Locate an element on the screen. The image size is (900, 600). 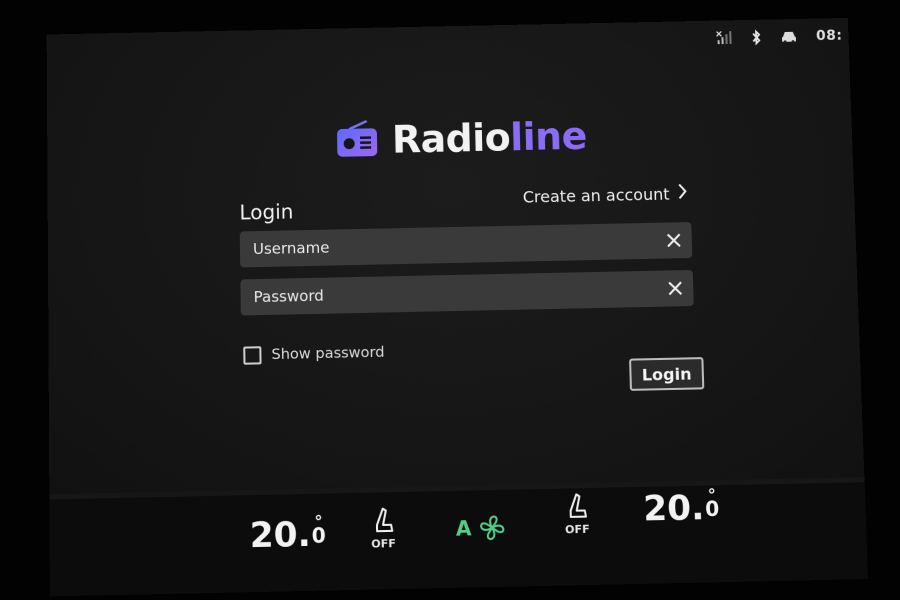
fan-auto-label: A is located at coordinates (463, 528).